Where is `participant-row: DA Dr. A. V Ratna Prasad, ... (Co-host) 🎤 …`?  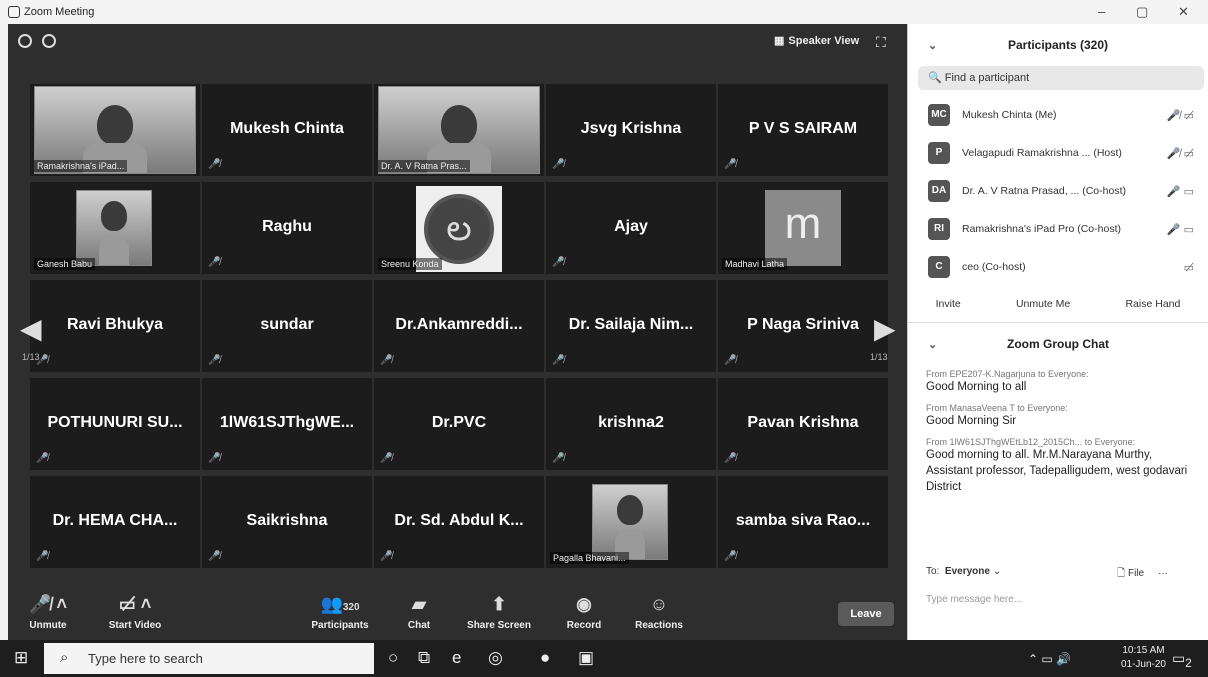
participant-row: DA Dr. A. V Ratna Prasad, ... (Co-host) 🎤 … is located at coordinates (1058, 191).